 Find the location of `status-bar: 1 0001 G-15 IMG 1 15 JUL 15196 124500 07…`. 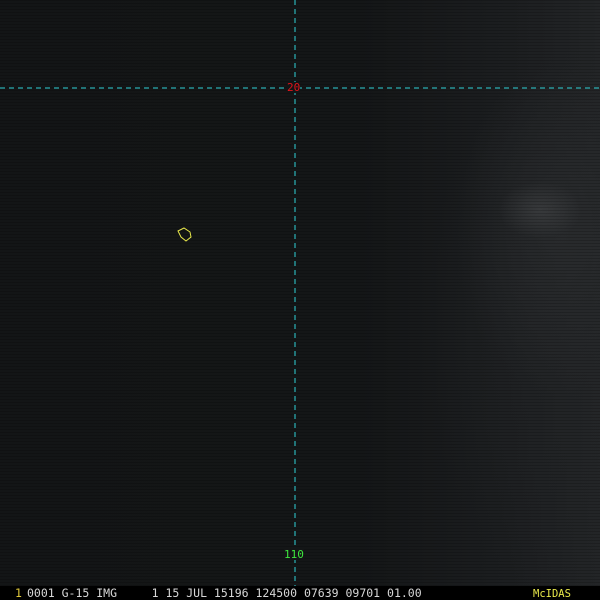

status-bar: 1 0001 G-15 IMG 1 15 JUL 15196 124500 07… is located at coordinates (300, 593).